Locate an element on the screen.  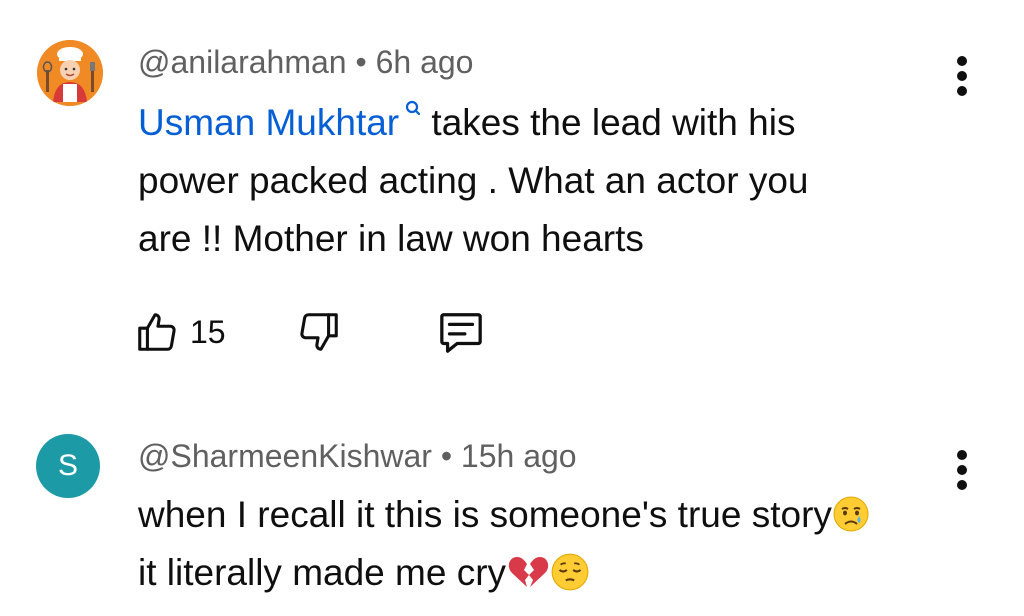
comment-line: it literally made me cry is located at coordinates (504, 573).